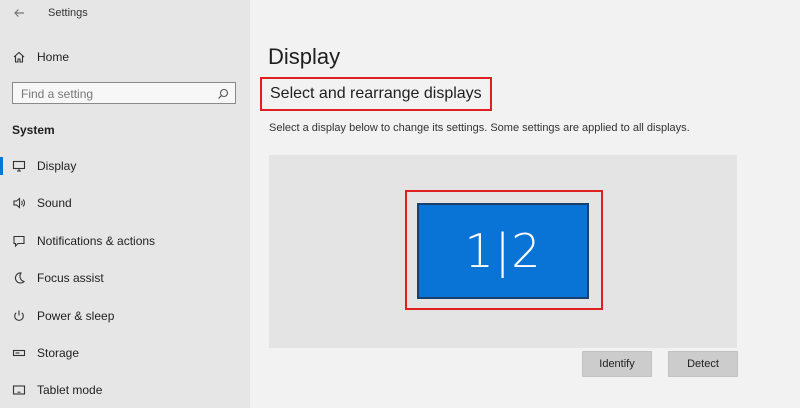 The width and height of the screenshot is (800, 408). Describe the element at coordinates (304, 56) in the screenshot. I see `page-title: Display` at that location.